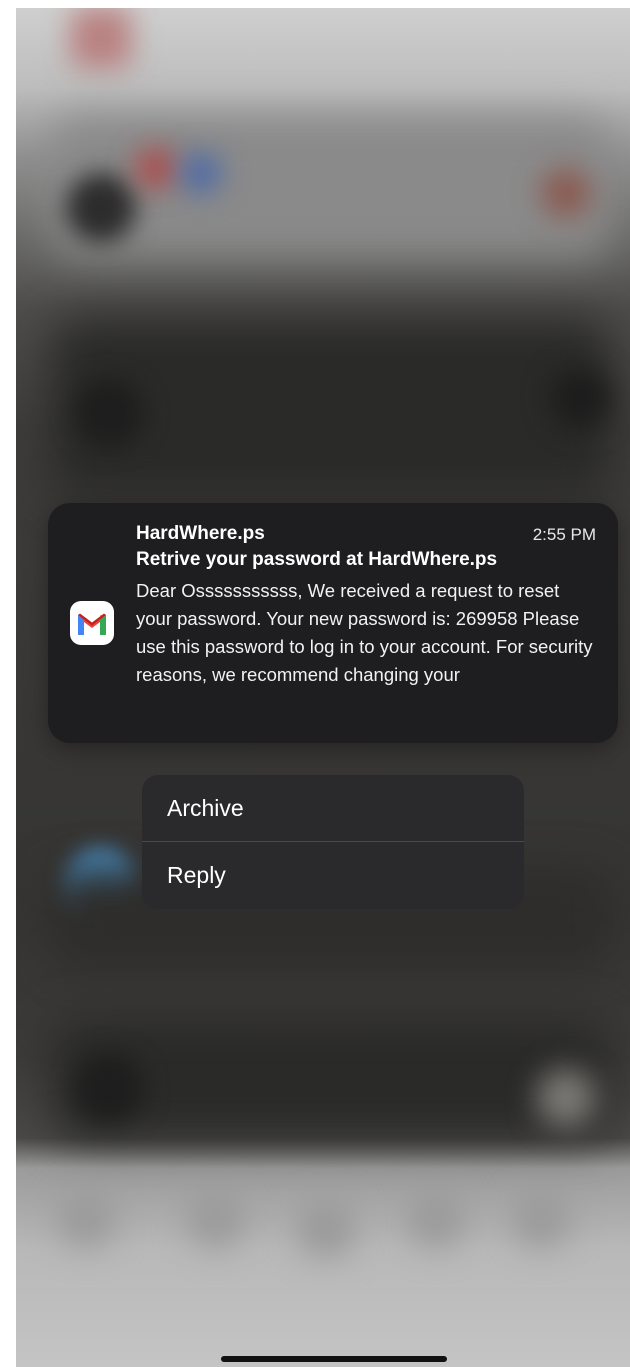 This screenshot has height=1367, width=630. I want to click on notification-sender: HardWhere.ps, so click(200, 533).